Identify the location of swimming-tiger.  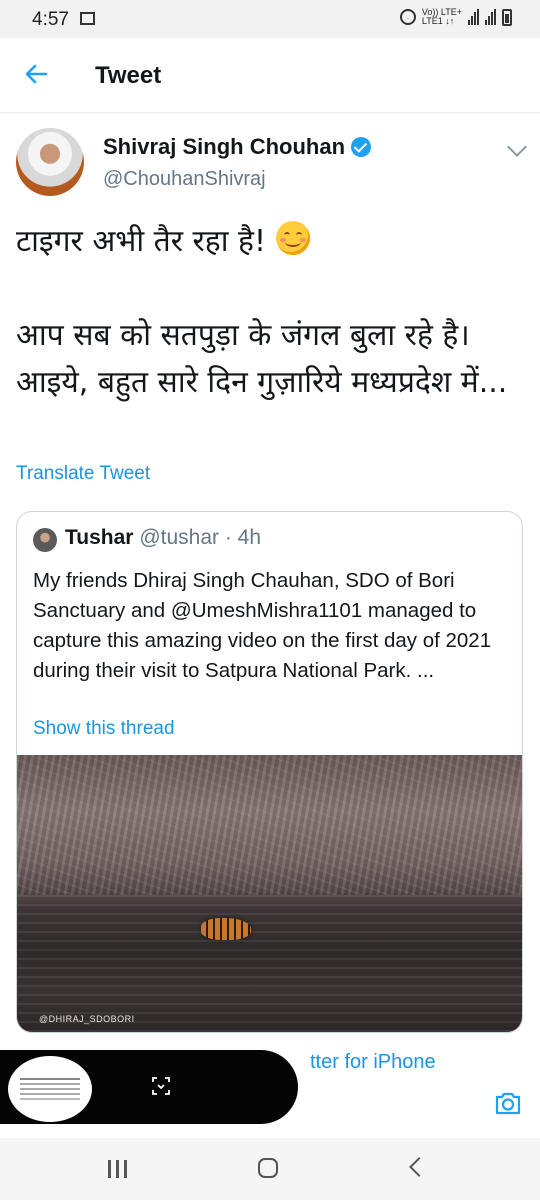
(226, 929).